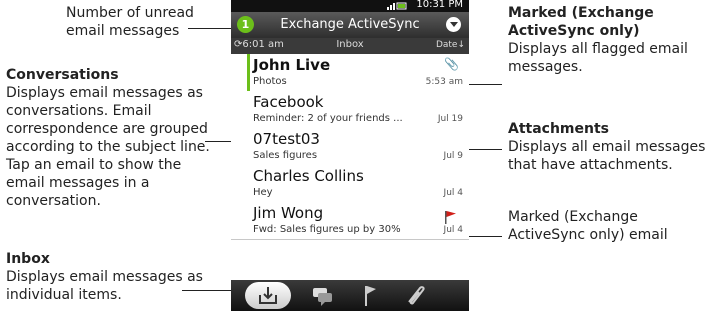  Describe the element at coordinates (439, 5) in the screenshot. I see `status-time: 10:31 PM` at that location.